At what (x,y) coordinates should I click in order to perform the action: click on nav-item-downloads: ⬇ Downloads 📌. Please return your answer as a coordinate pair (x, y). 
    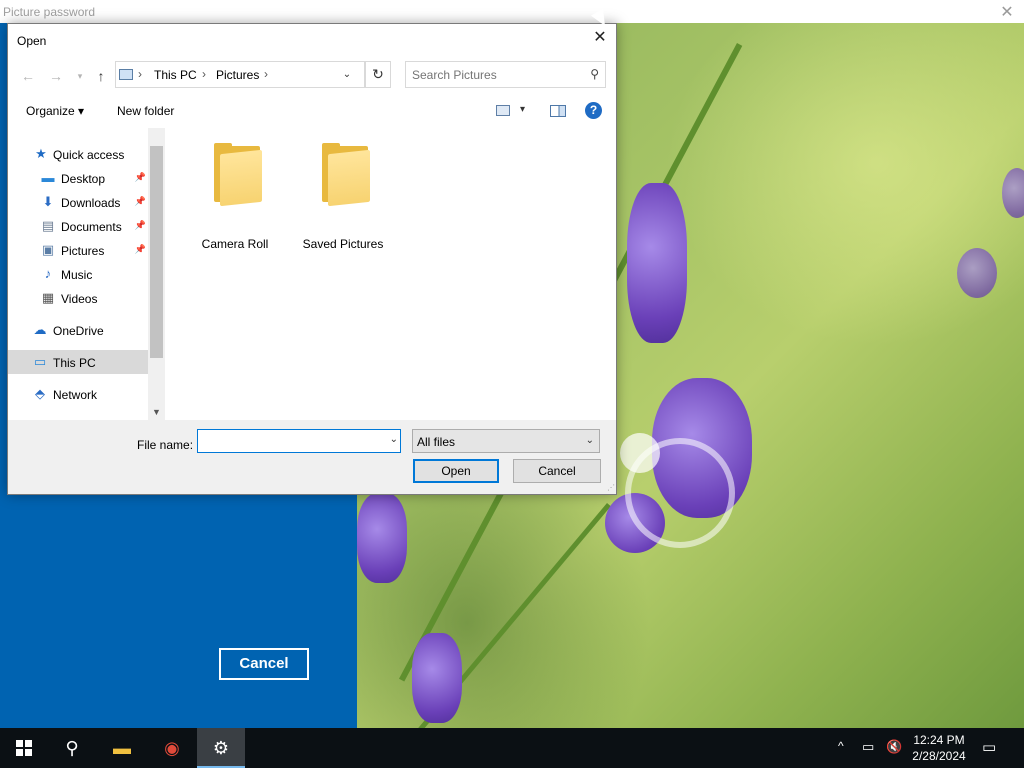
    Looking at the image, I should click on (78, 202).